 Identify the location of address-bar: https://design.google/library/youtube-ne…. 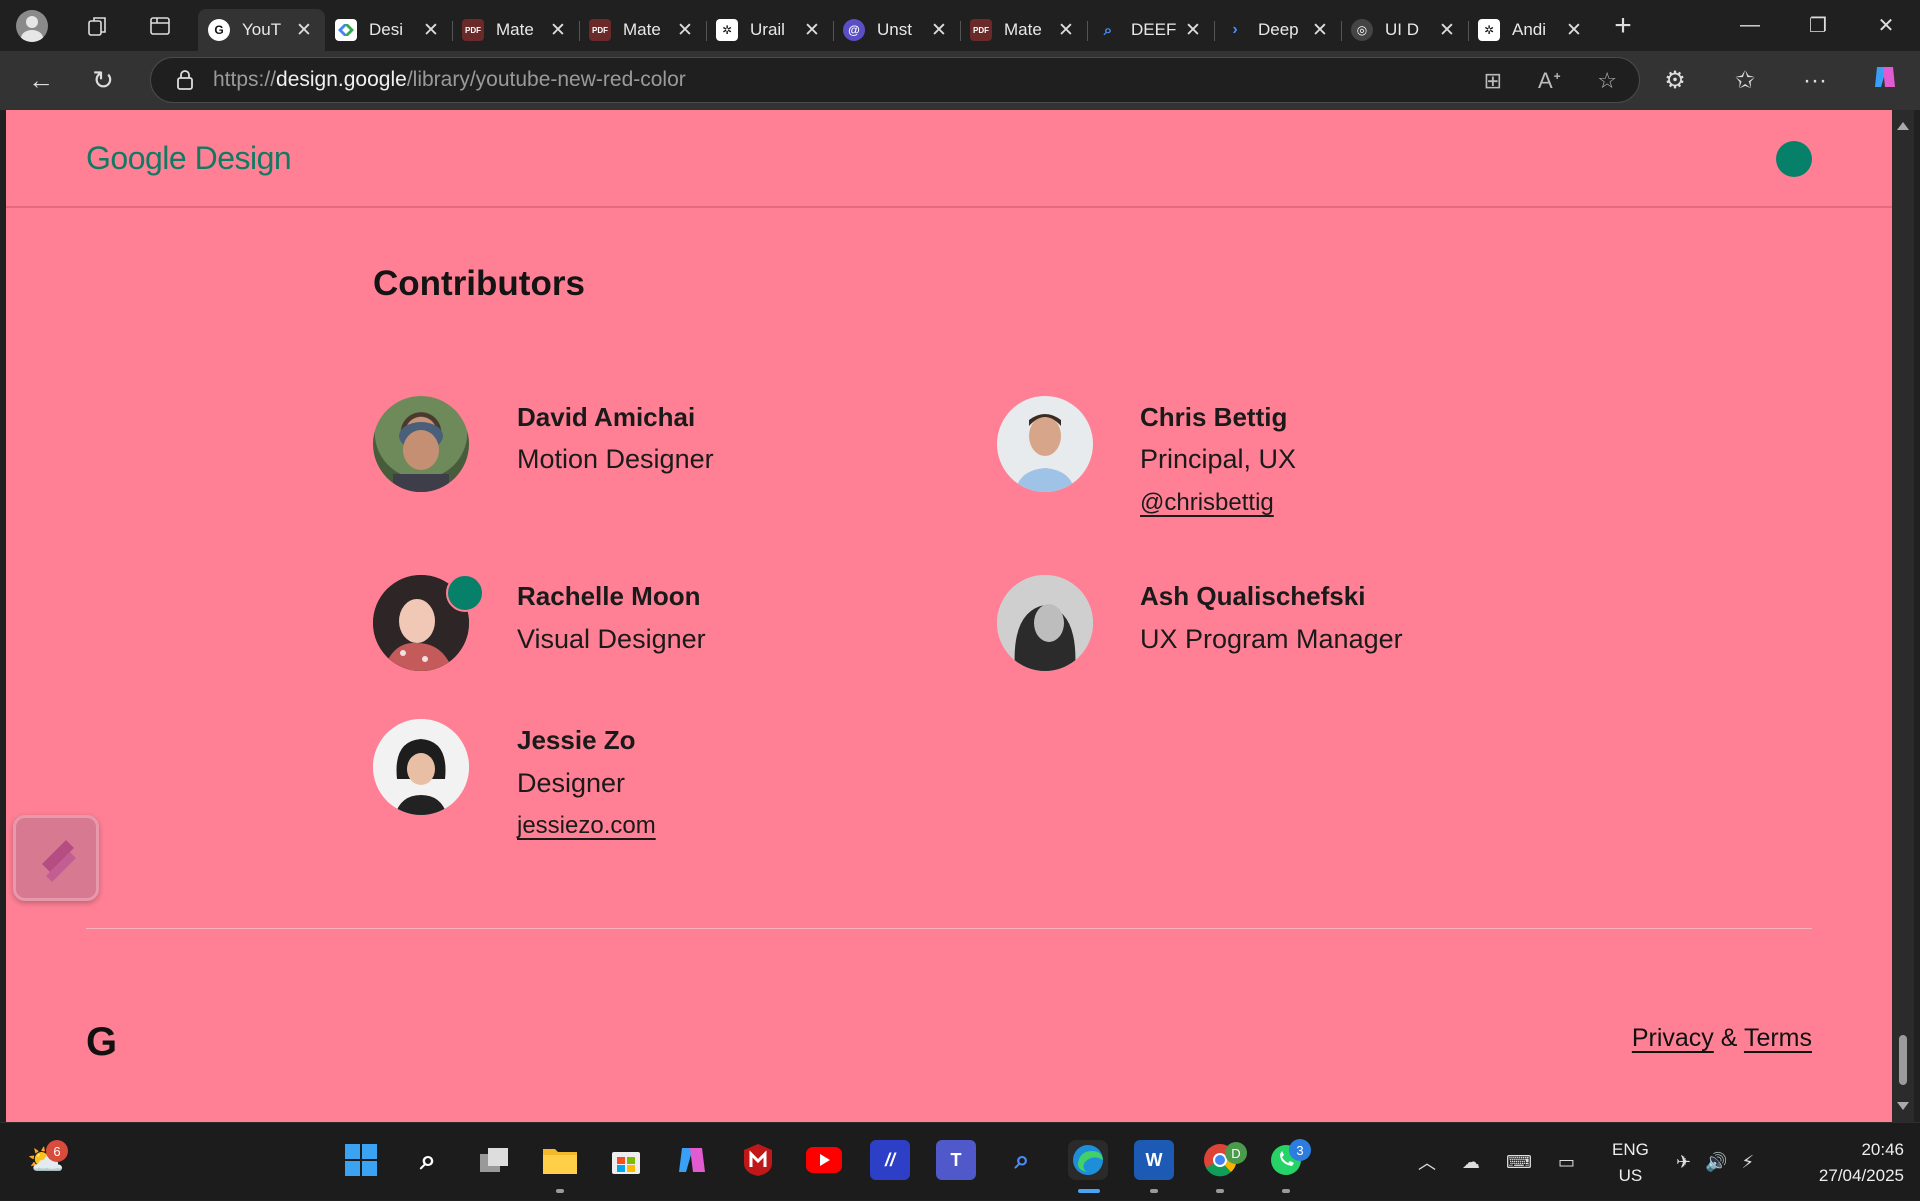
(895, 80).